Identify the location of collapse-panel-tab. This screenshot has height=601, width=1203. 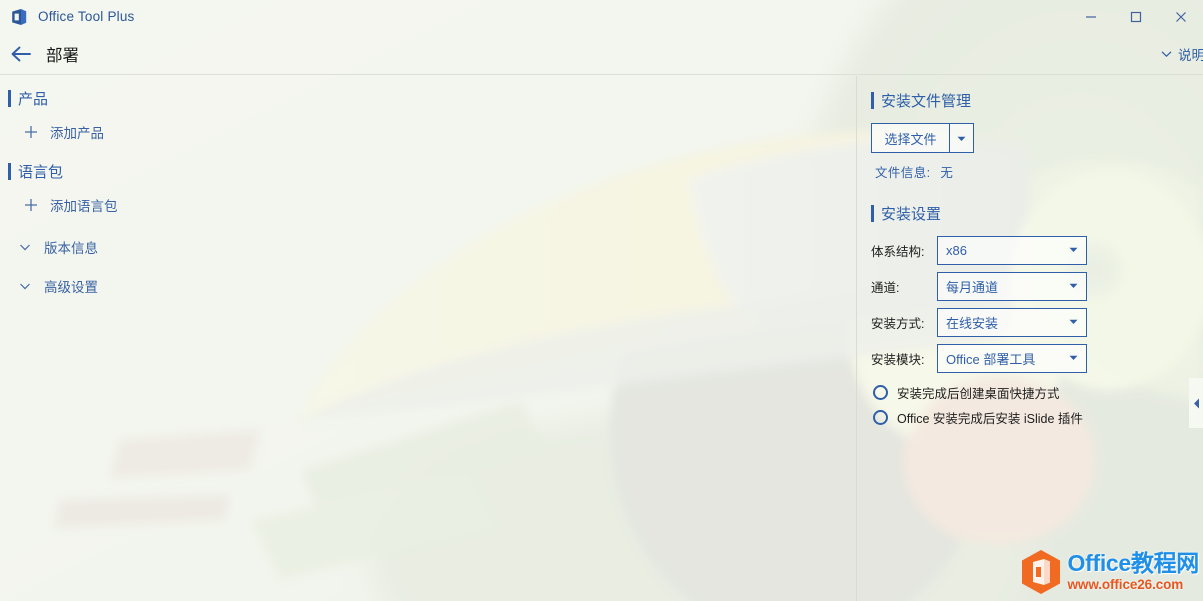
(1196, 403).